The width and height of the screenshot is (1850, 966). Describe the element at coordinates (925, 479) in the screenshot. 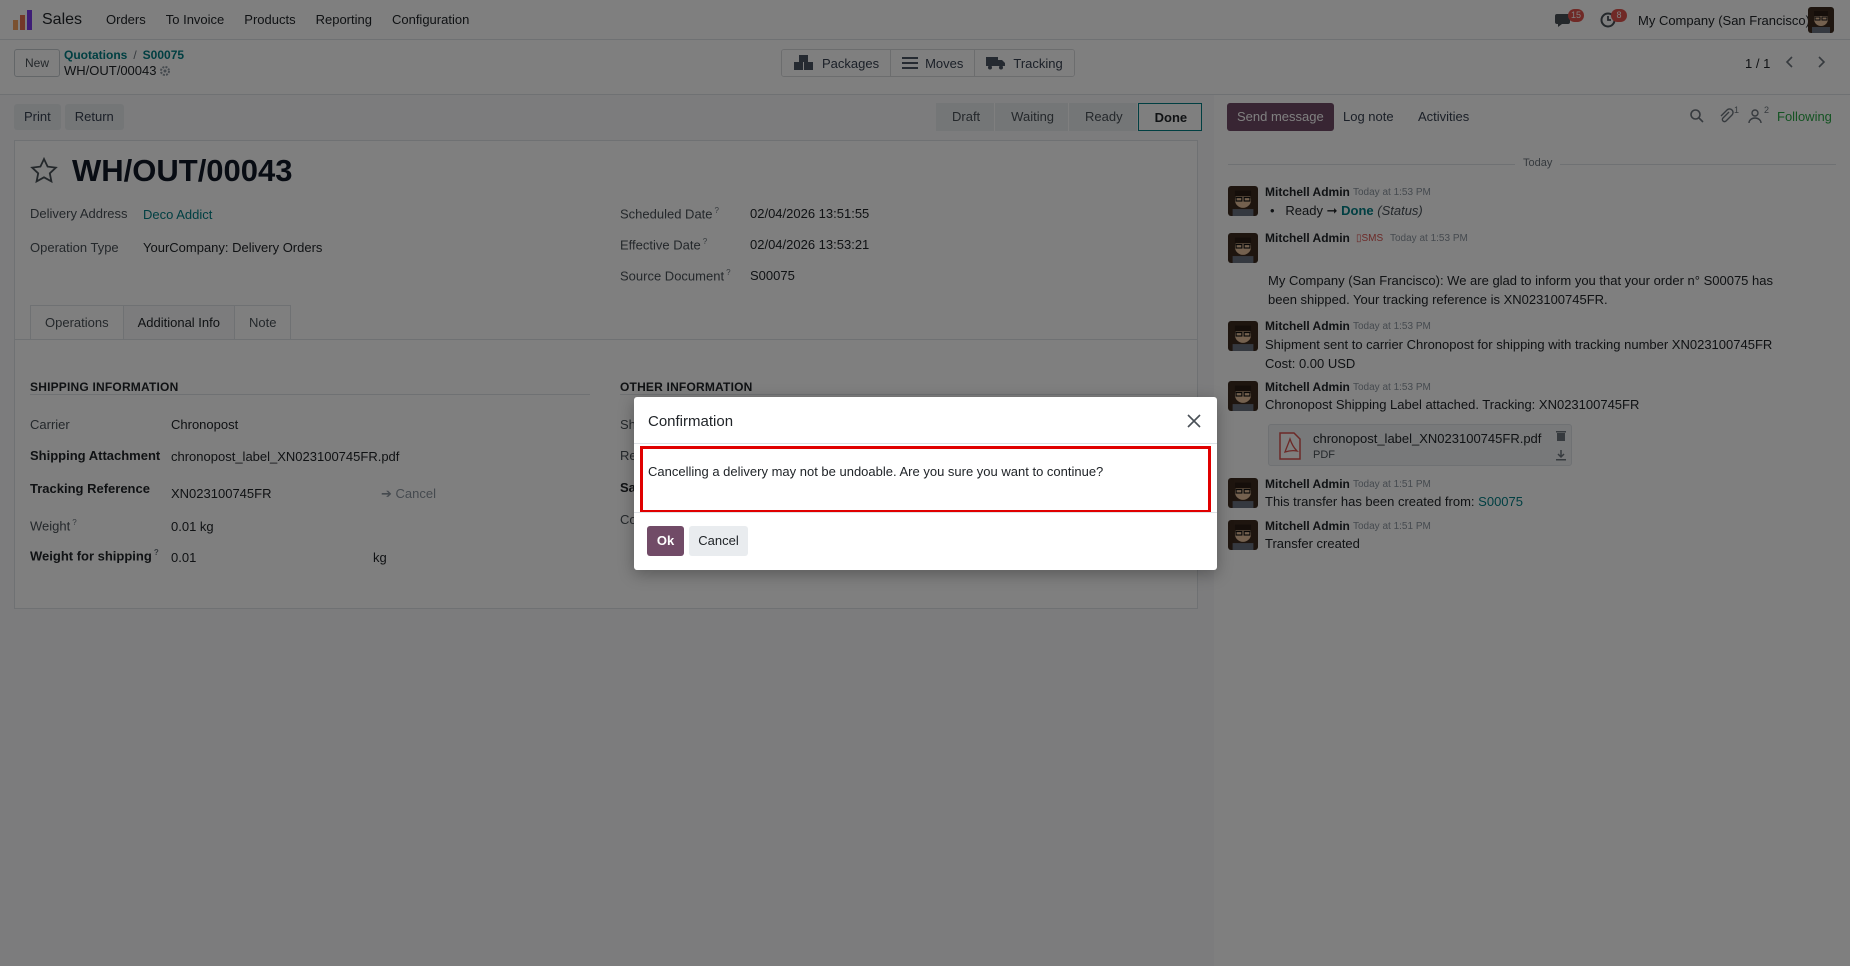

I see `dialog-body-highlight` at that location.